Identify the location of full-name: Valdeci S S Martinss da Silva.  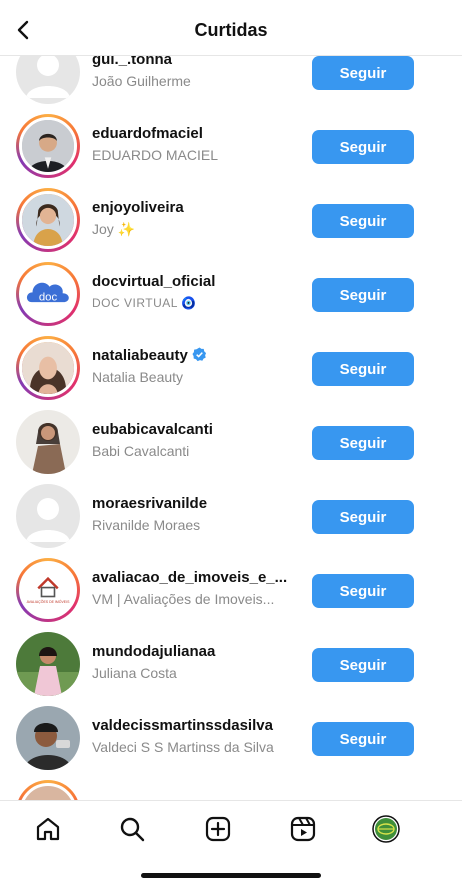
(183, 747).